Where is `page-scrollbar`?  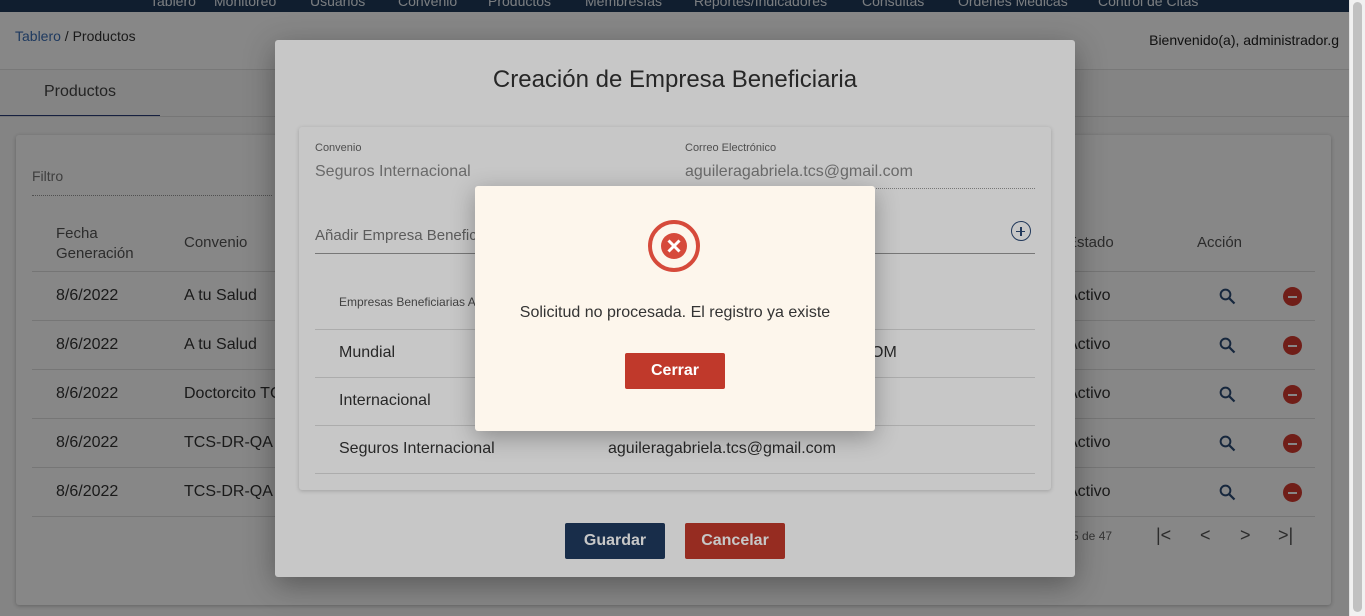 page-scrollbar is located at coordinates (1357, 308).